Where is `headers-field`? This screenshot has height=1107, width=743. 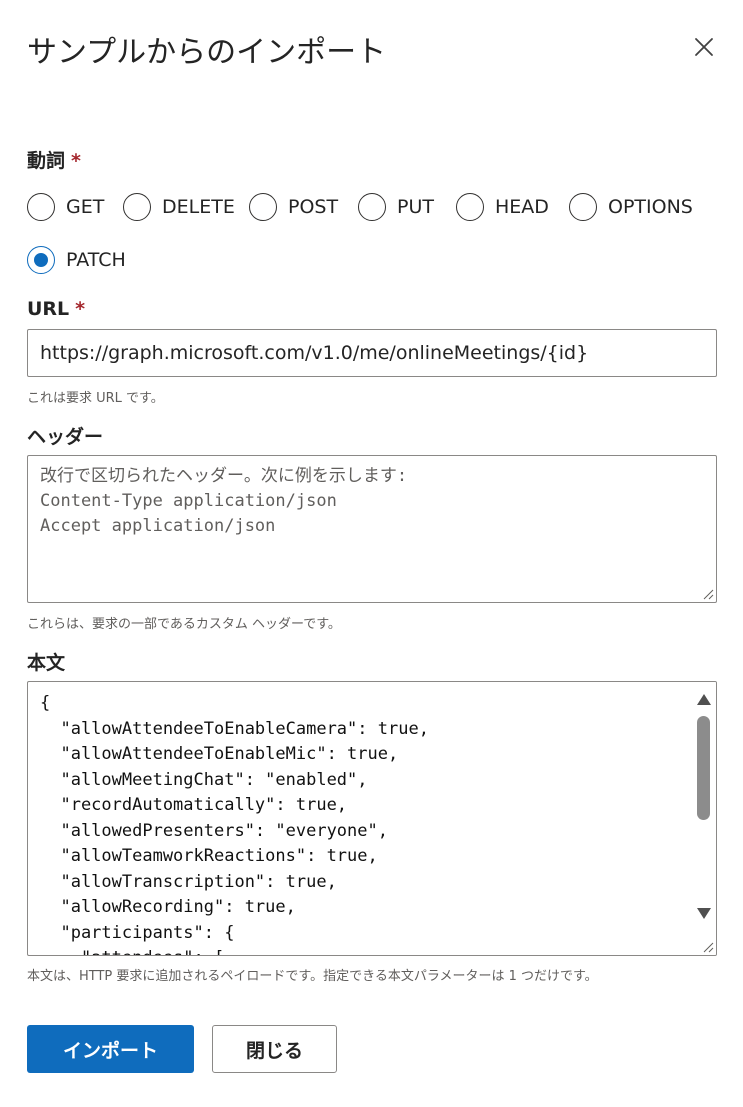 headers-field is located at coordinates (372, 529).